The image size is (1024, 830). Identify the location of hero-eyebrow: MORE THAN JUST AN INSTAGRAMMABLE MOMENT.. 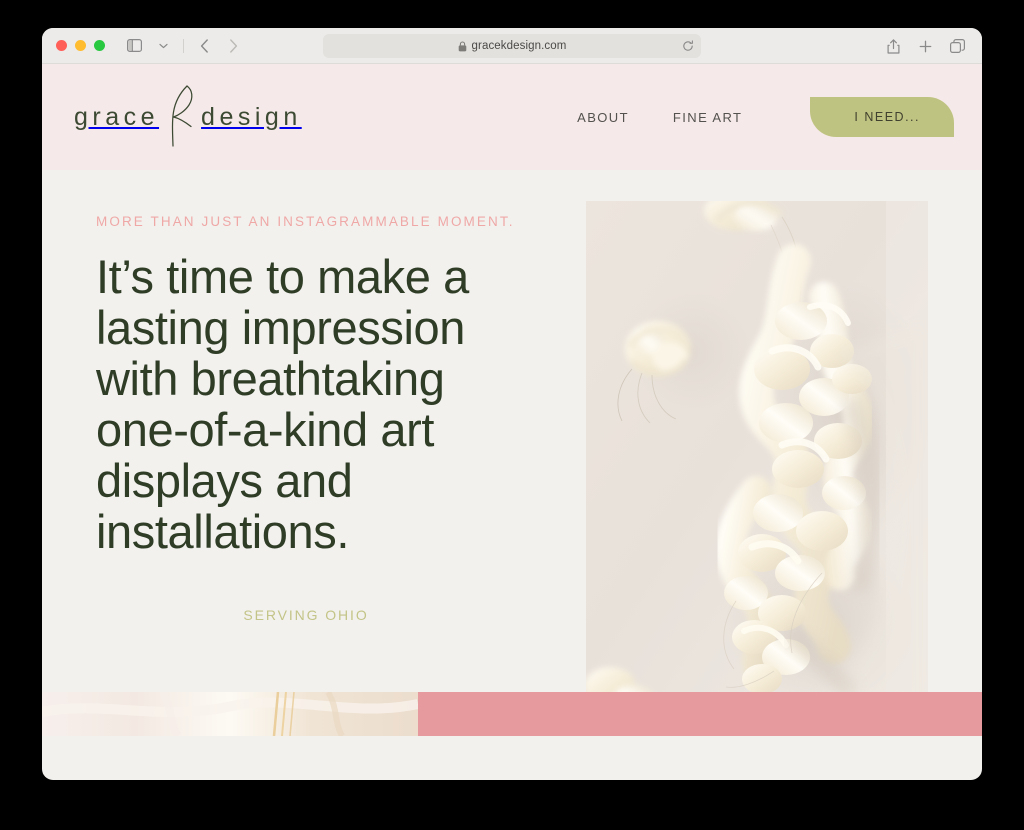
(305, 221).